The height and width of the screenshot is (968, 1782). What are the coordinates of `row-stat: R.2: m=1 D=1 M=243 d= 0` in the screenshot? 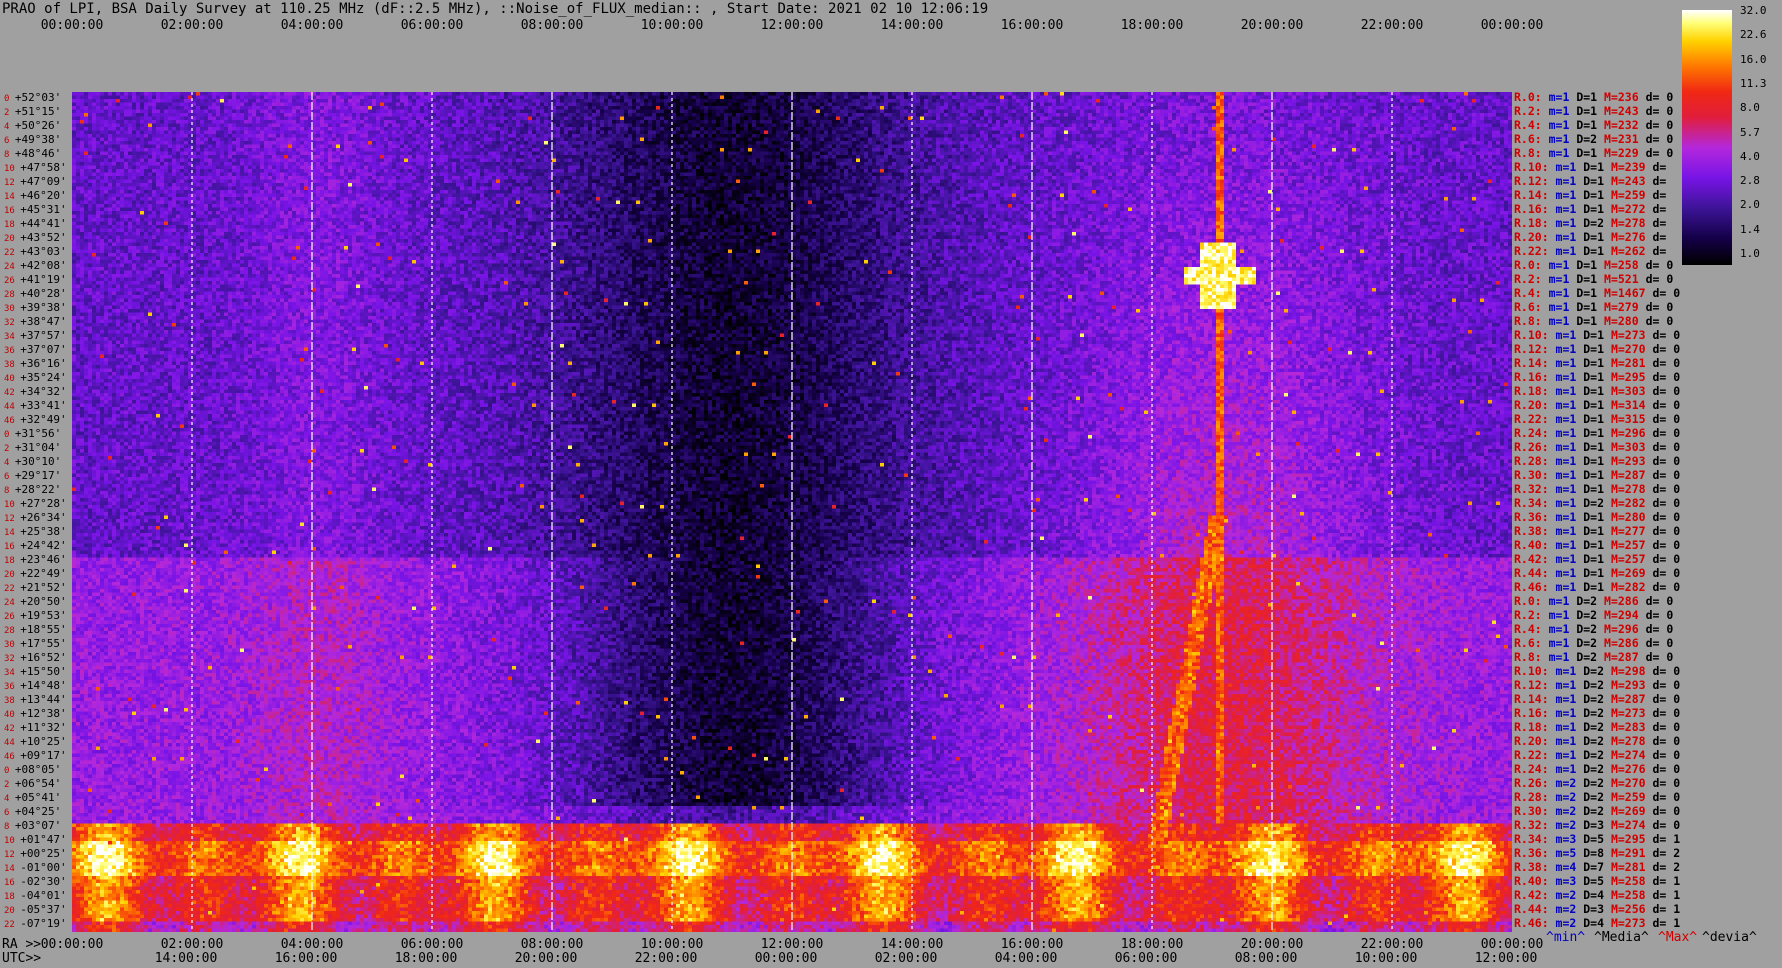 It's located at (1593, 111).